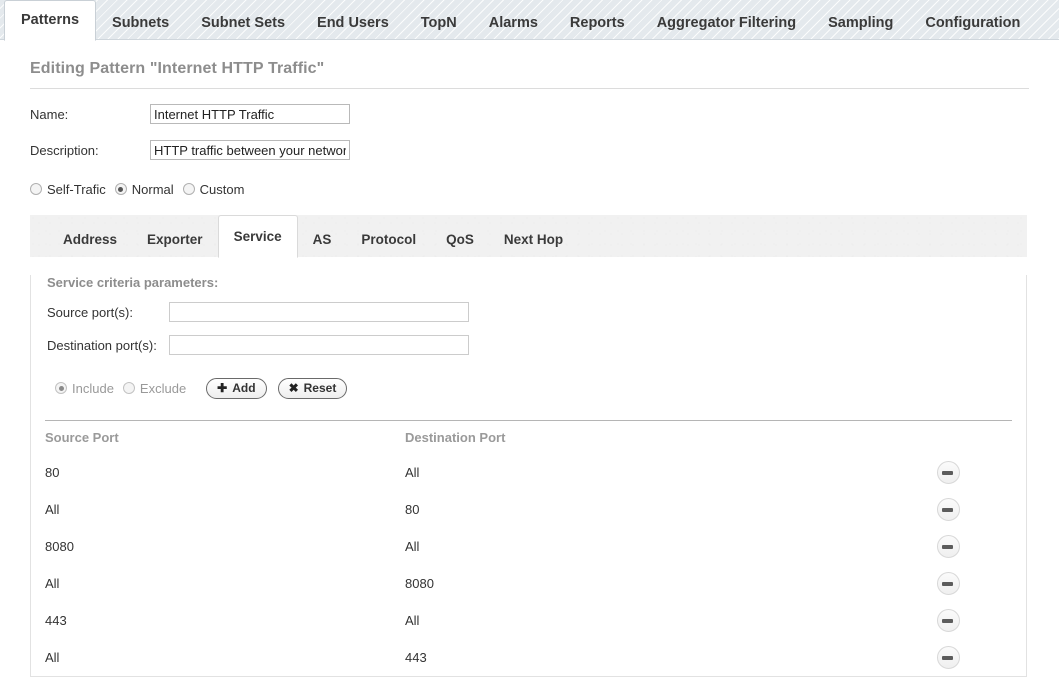 This screenshot has height=677, width=1059. I want to click on add-button: ✚ Add, so click(236, 388).